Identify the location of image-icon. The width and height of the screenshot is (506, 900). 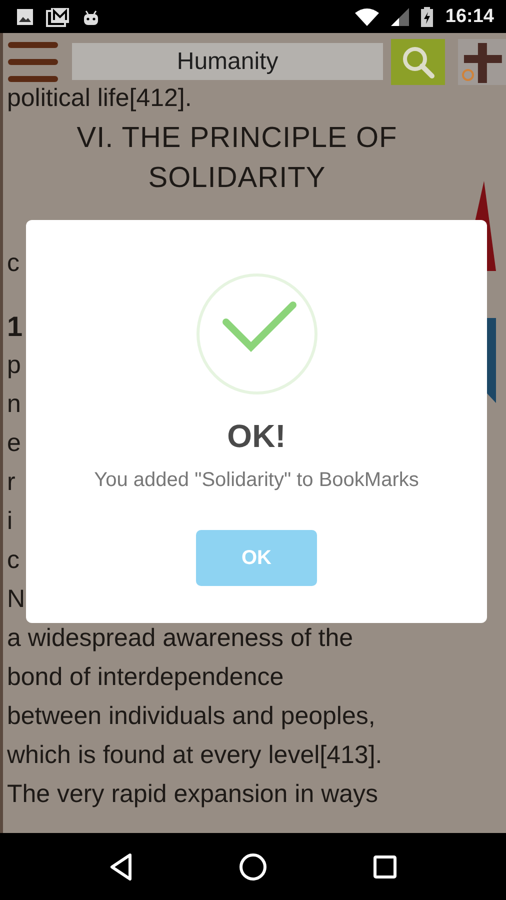
(25, 17).